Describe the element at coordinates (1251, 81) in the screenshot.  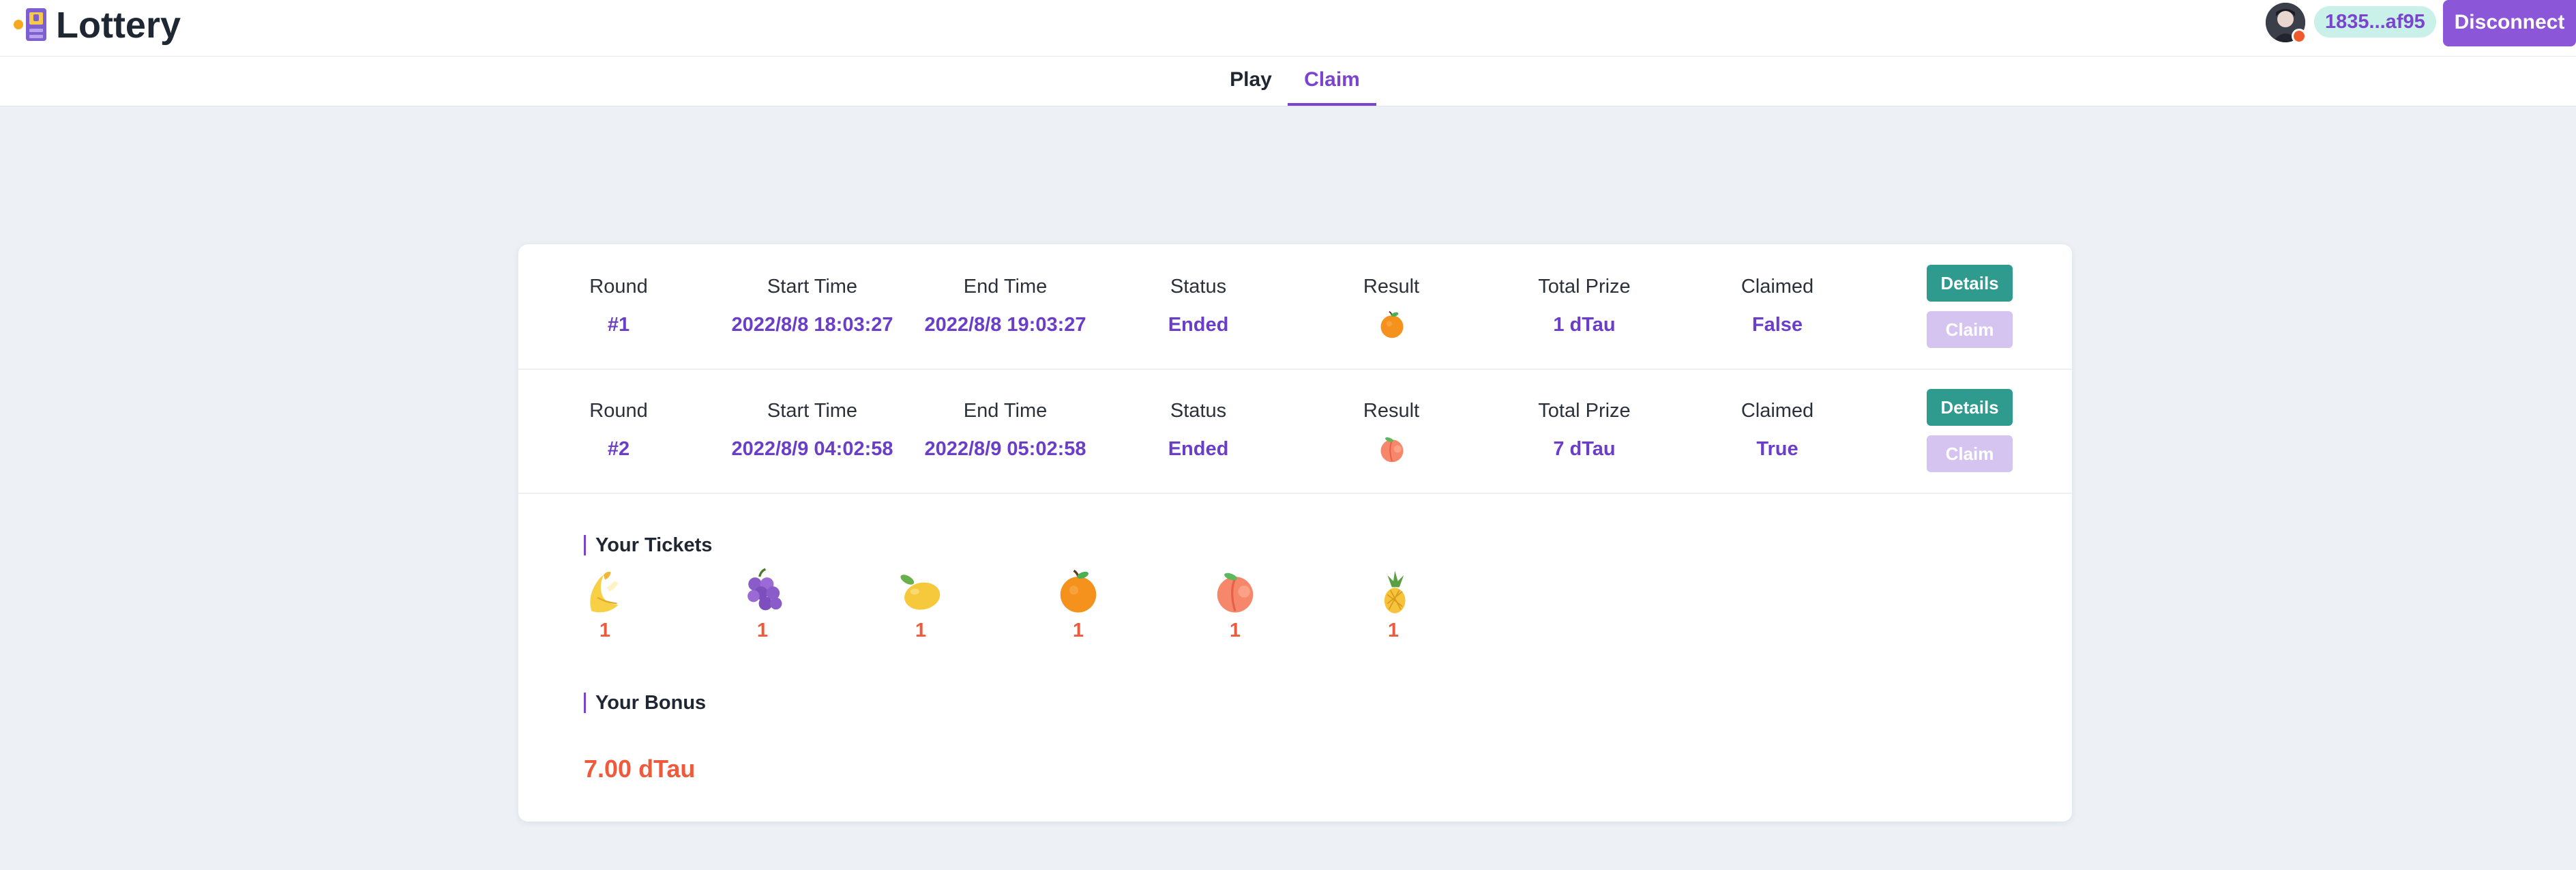
I see `tab-play: Play` at that location.